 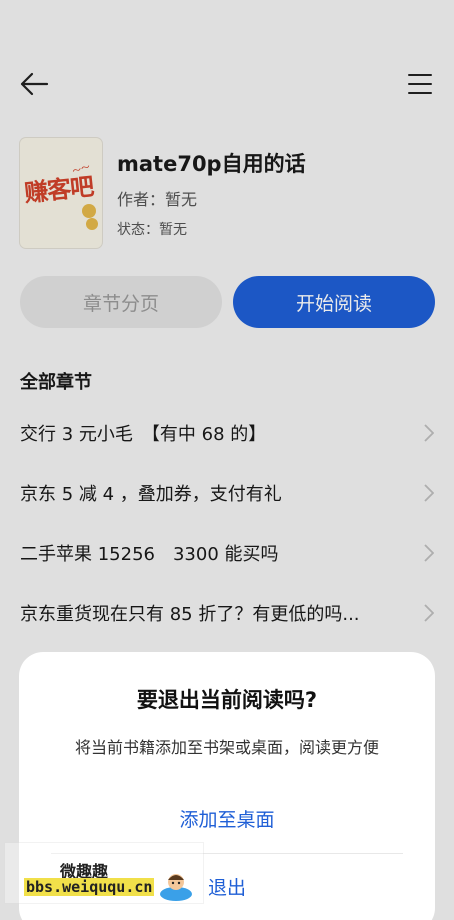 I want to click on mascot-icon, so click(x=176, y=887).